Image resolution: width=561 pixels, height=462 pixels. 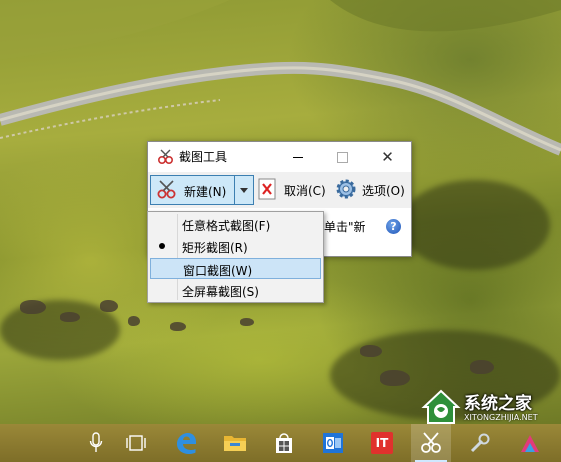 I want to click on menu-item-label: 矩形截图(R), so click(x=215, y=248).